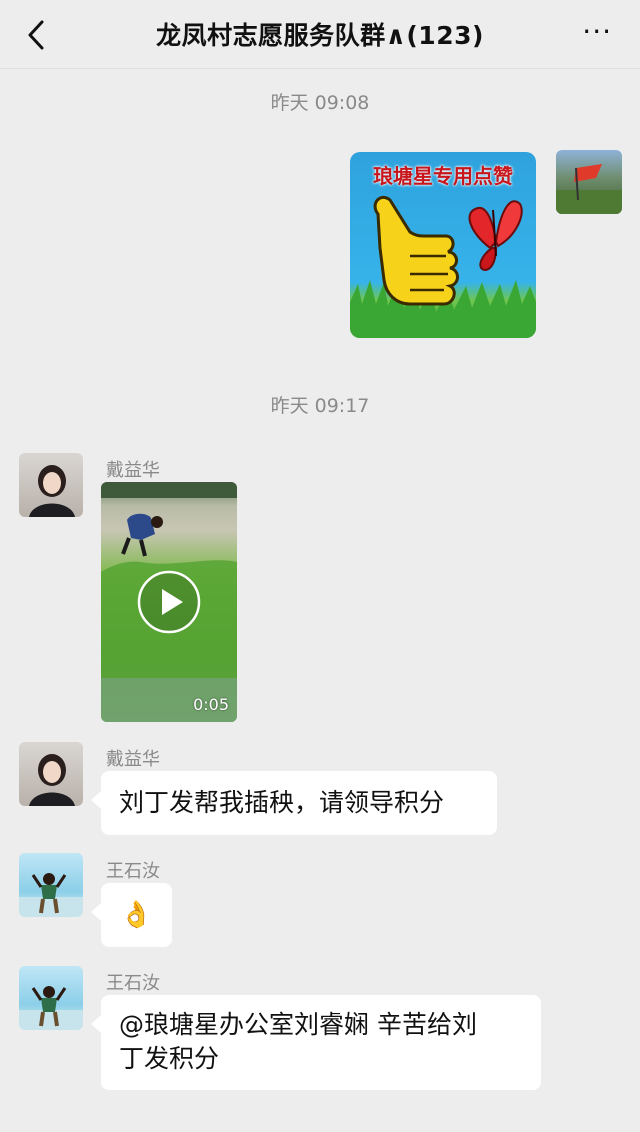 The width and height of the screenshot is (640, 1132). I want to click on more-options-icon: ···, so click(597, 32).